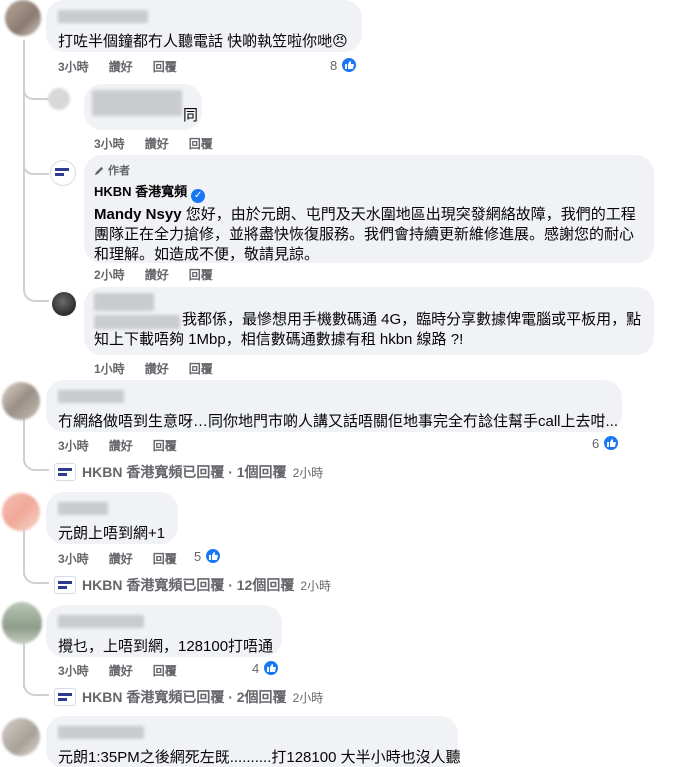 Image resolution: width=675 pixels, height=767 pixels. Describe the element at coordinates (138, 214) in the screenshot. I see `mention-link: Mandy Nsyy` at that location.